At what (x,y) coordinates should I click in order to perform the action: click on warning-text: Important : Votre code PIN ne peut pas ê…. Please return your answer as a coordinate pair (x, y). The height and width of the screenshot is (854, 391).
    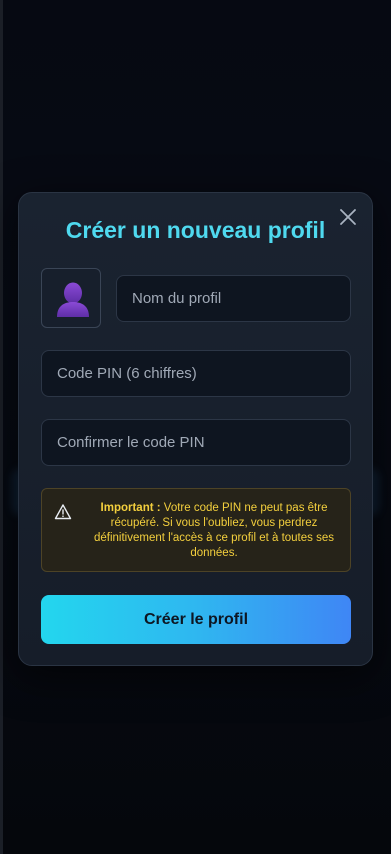
    Looking at the image, I should click on (214, 531).